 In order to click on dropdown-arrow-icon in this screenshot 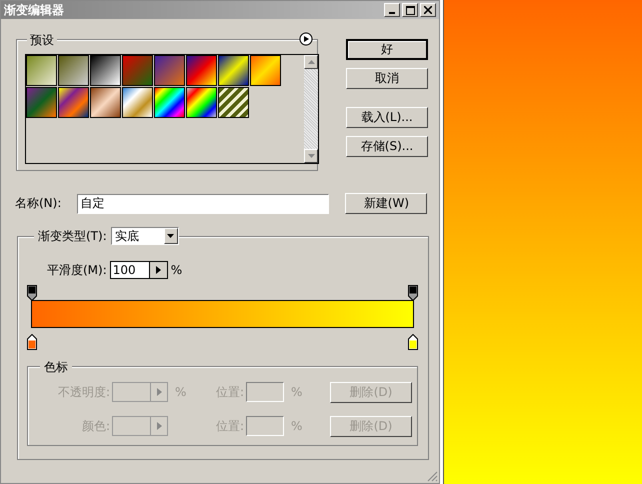, I will do `click(170, 236)`.